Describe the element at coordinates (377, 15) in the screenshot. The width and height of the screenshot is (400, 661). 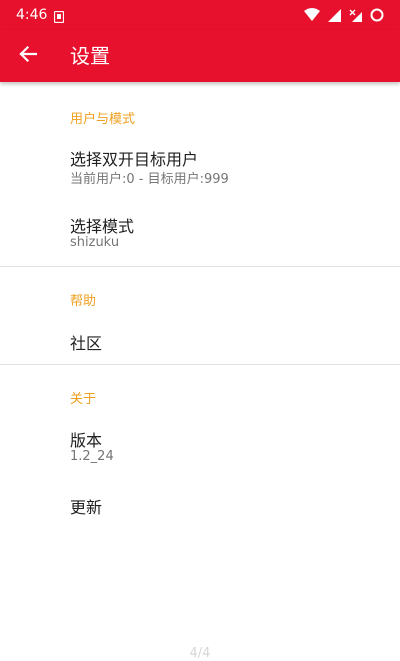
I see `battery-icon` at that location.